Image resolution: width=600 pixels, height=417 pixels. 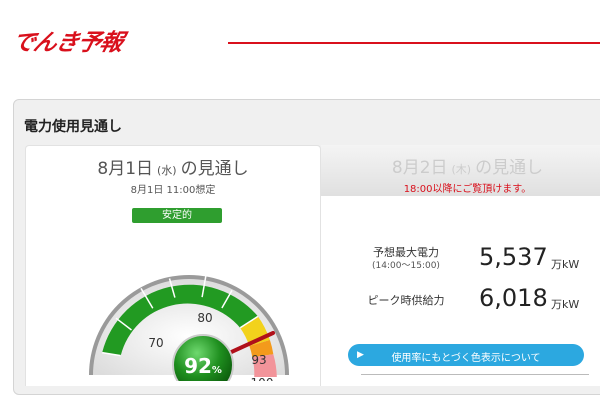 What do you see at coordinates (189, 327) in the screenshot?
I see `usage-gauge: 70 80 93 100 92%` at bounding box center [189, 327].